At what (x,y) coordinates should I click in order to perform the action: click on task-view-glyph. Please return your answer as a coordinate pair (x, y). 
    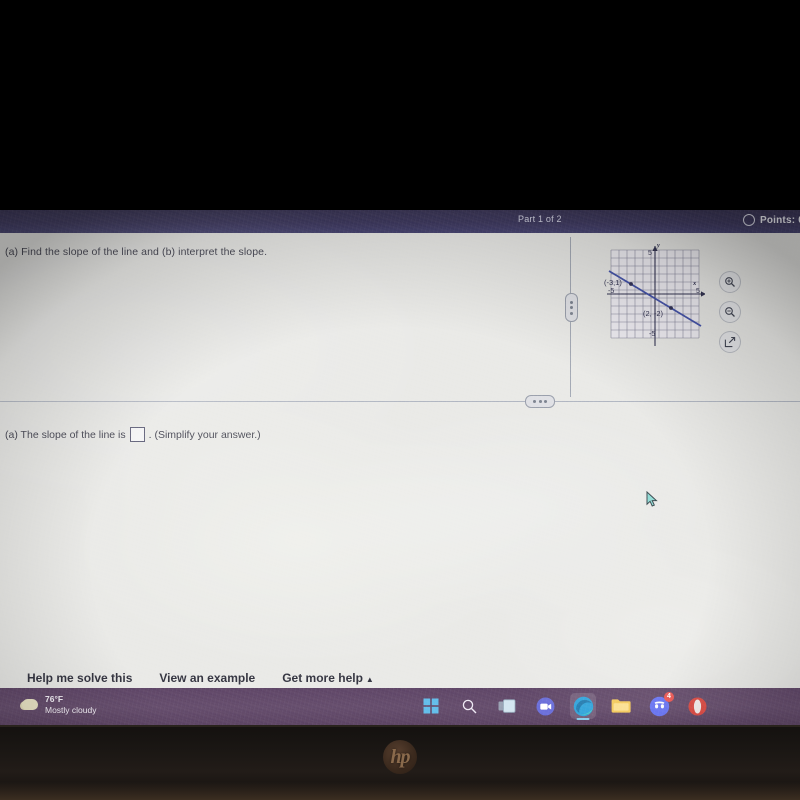
    Looking at the image, I should click on (507, 705).